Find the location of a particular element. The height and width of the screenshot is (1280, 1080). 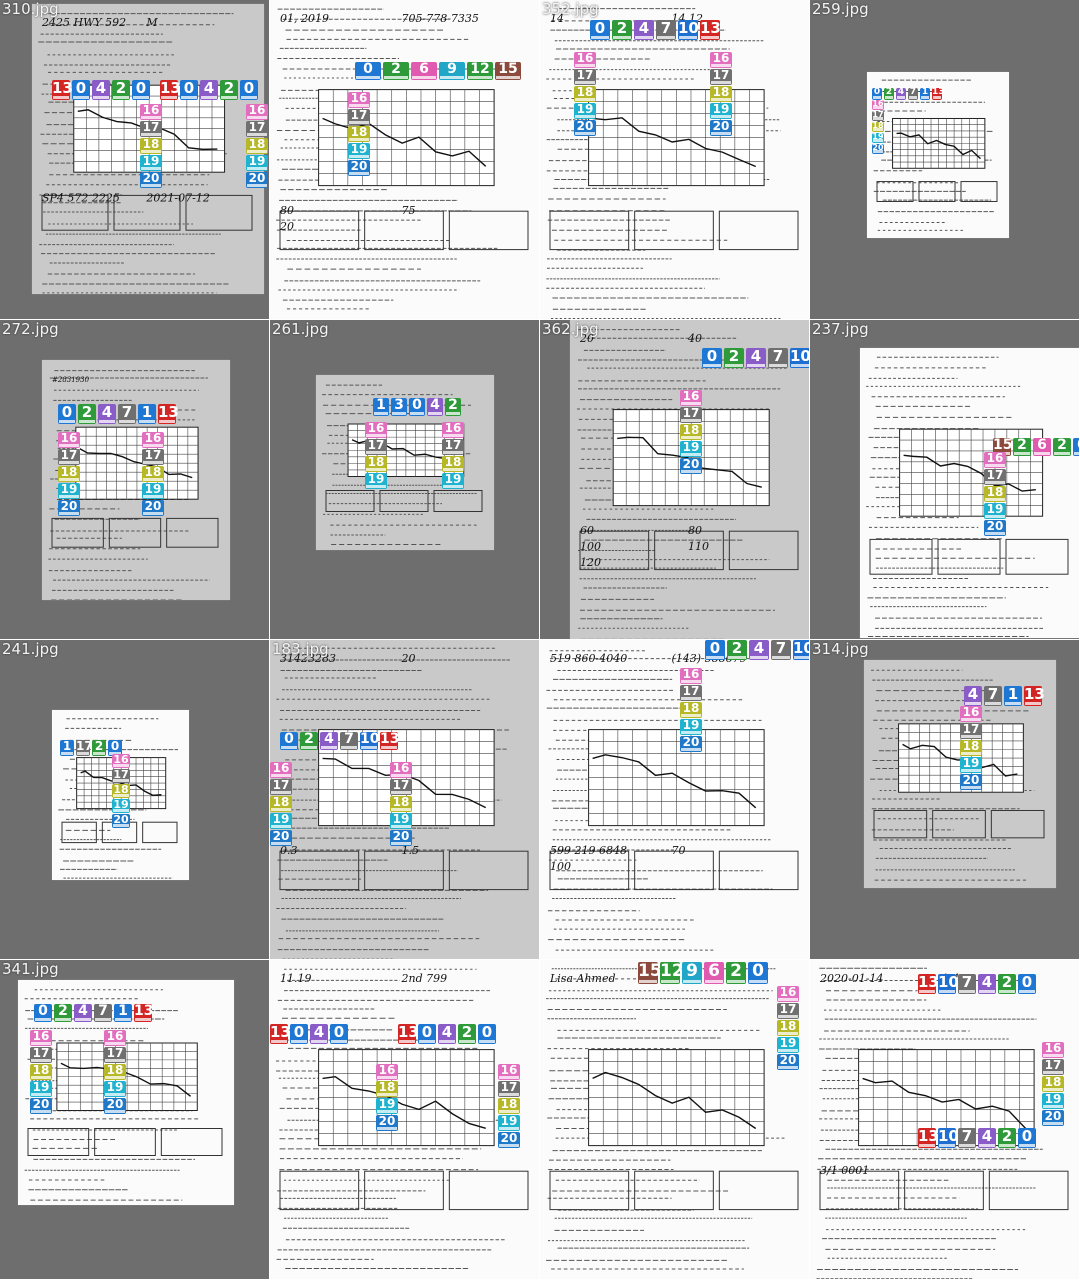

handwritten-text: 705-778-7335 is located at coordinates (440, 18).